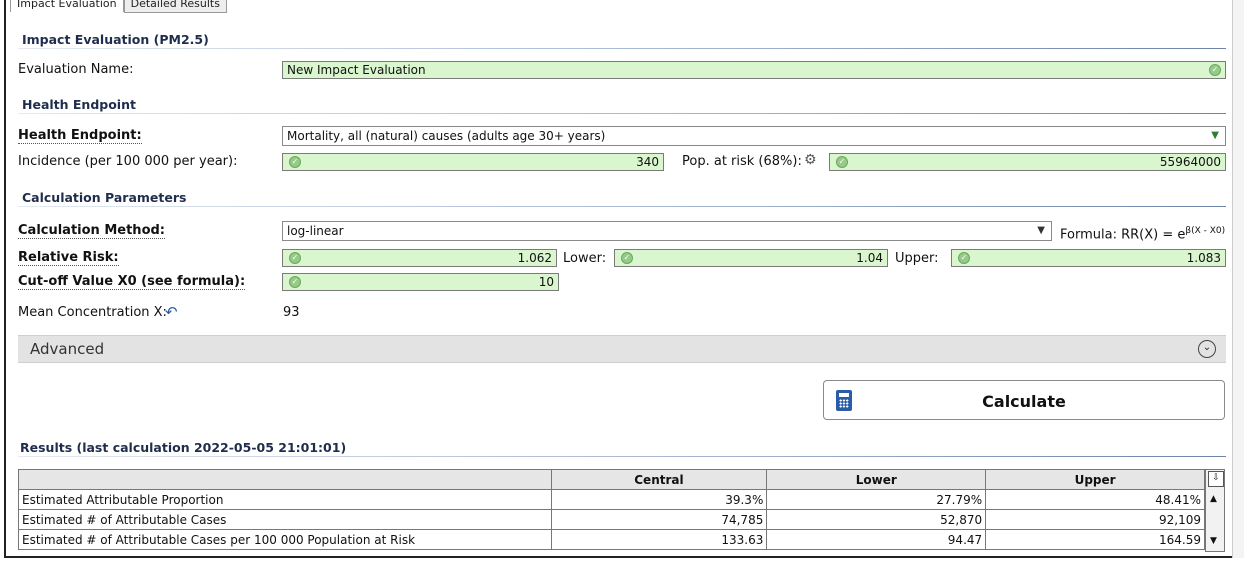  Describe the element at coordinates (546, 282) in the screenshot. I see `cutoff-value: 10` at that location.